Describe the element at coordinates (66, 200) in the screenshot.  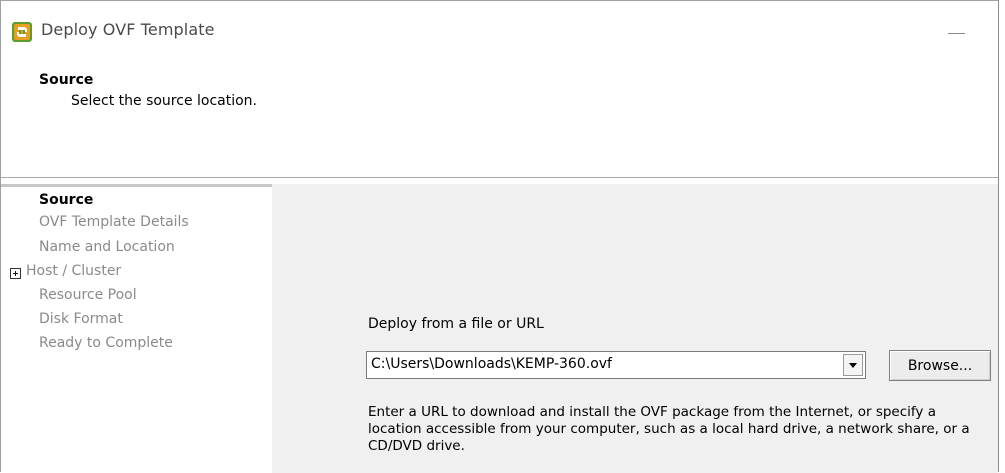
I see `nav-step-source: Source` at that location.